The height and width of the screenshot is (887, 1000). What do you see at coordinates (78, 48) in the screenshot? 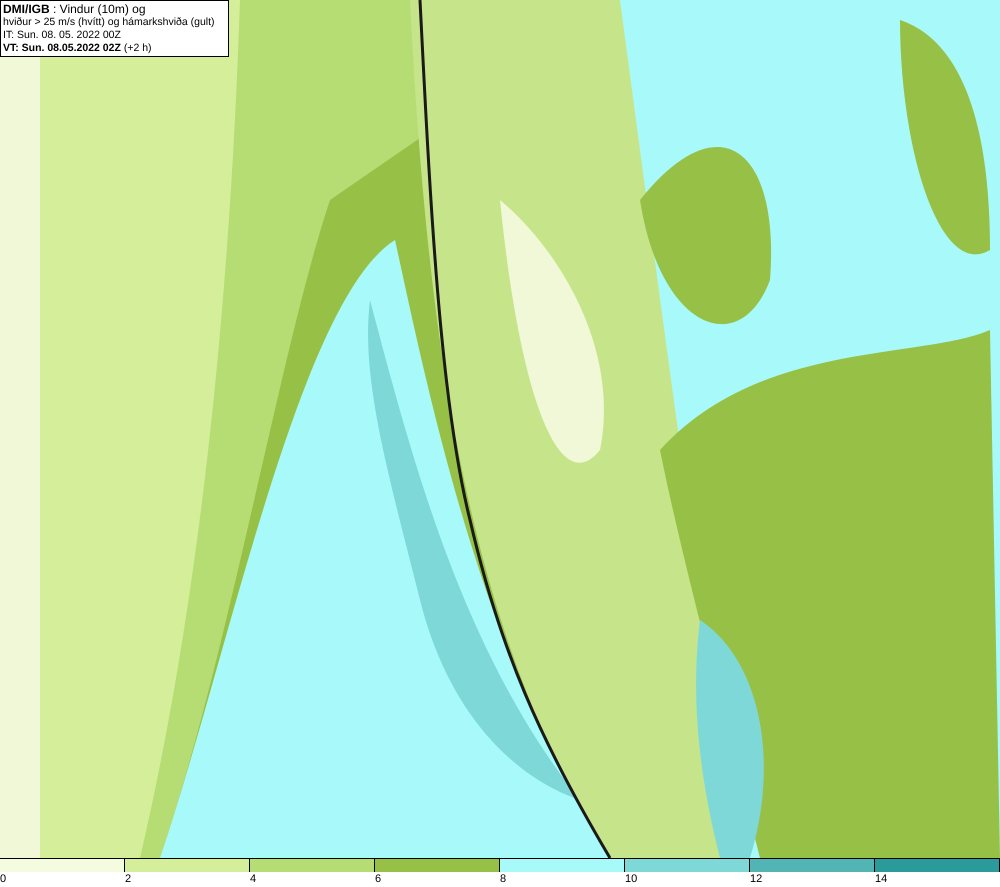
I see `info-text: VT: Sun. 08.05.2022 02Z (+2 h)` at bounding box center [78, 48].